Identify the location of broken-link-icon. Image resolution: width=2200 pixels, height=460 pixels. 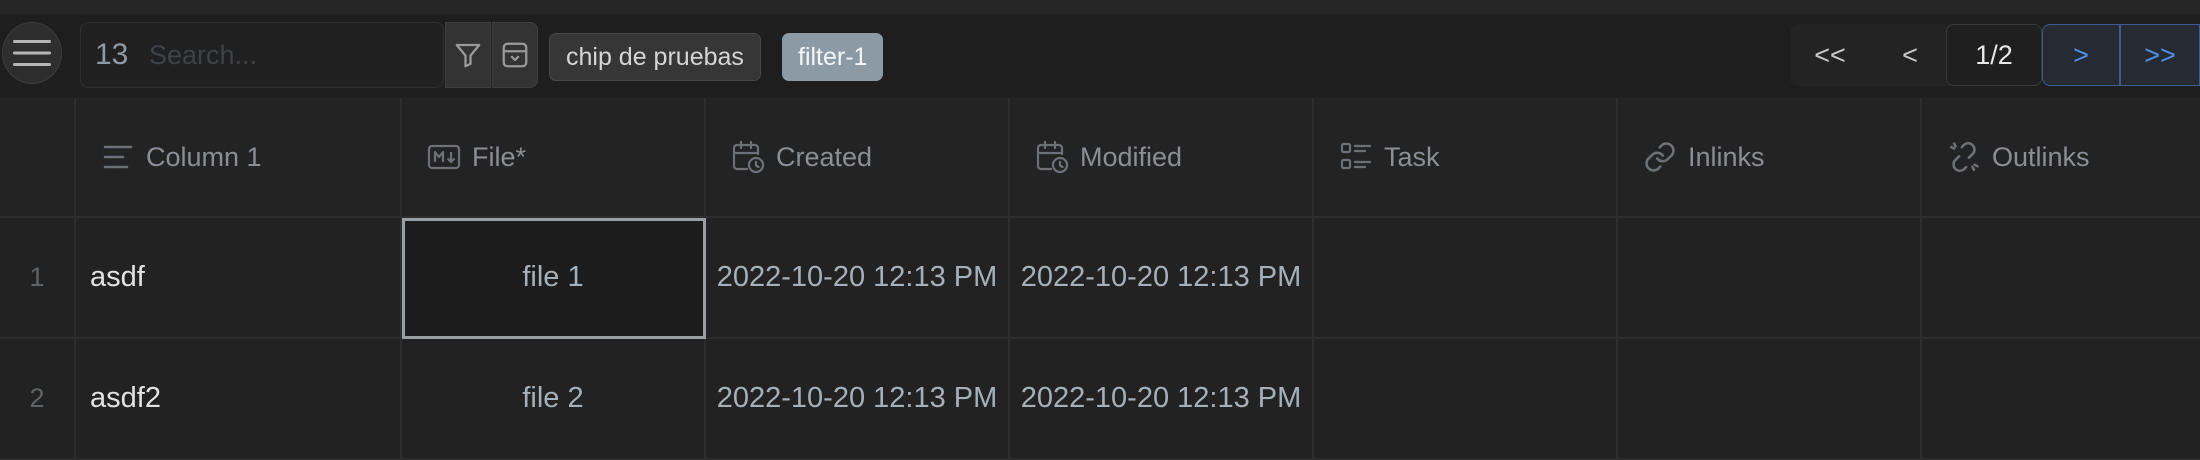
(1964, 157).